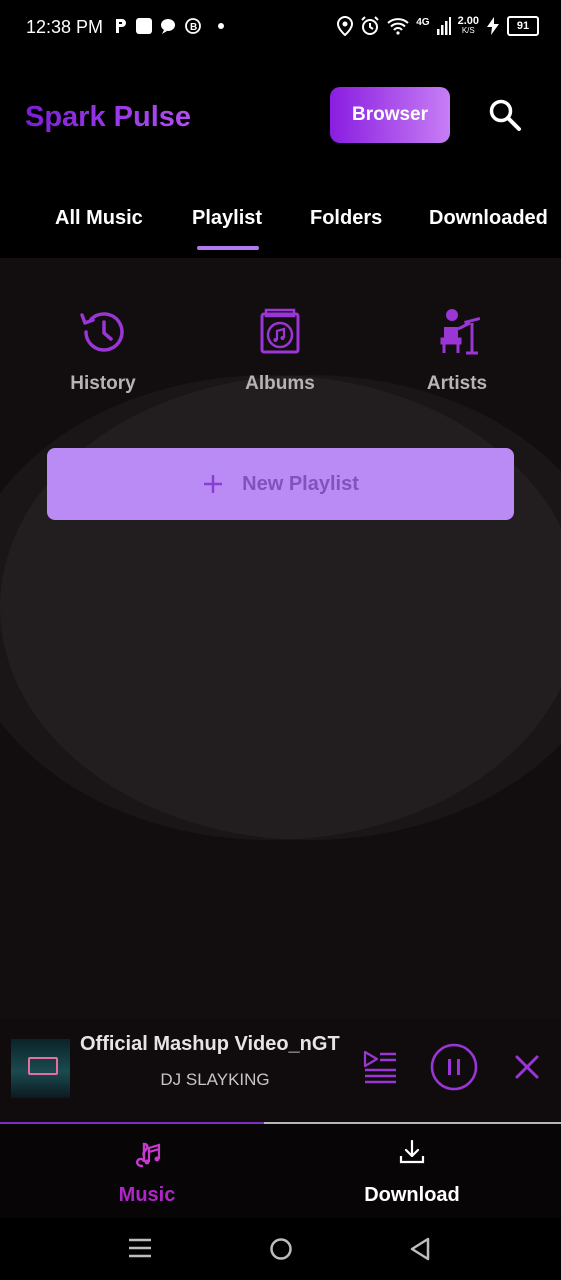  I want to click on artists-shortcut: Artists, so click(457, 350).